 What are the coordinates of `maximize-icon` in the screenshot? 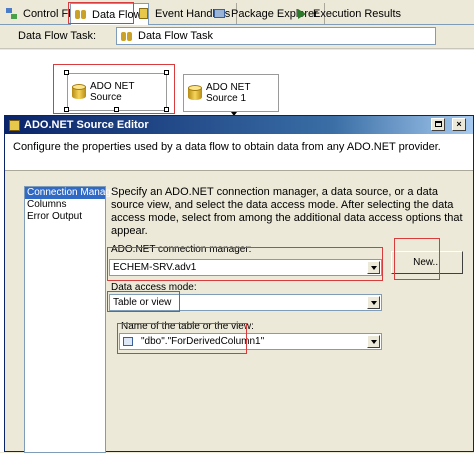 It's located at (438, 124).